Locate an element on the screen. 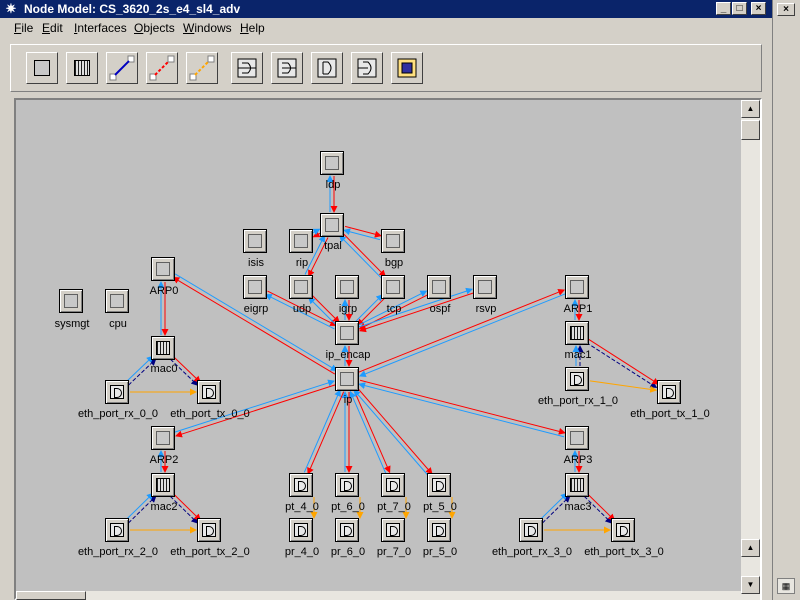 The width and height of the screenshot is (800, 600). create-bus-transmitter-icon is located at coordinates (367, 68).